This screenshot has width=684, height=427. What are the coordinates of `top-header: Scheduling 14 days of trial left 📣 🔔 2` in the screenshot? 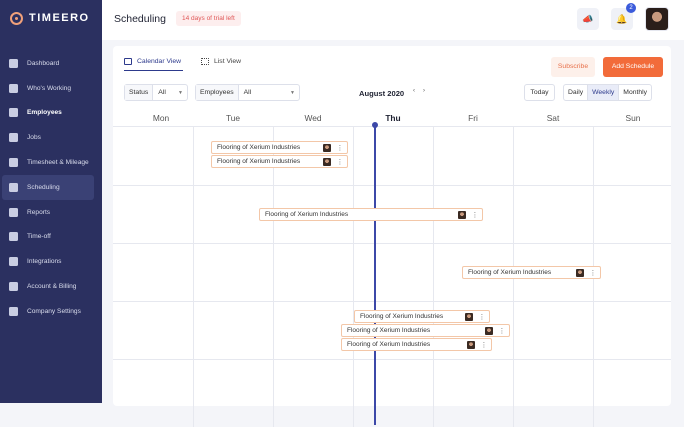 It's located at (393, 20).